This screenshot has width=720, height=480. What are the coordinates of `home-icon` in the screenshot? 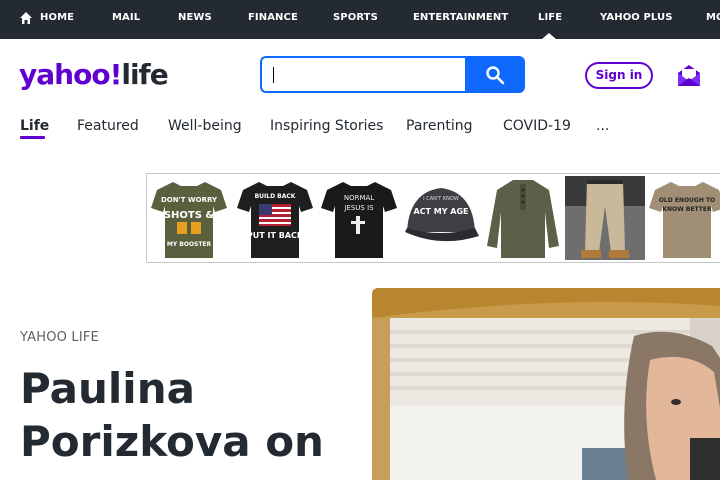 It's located at (26, 18).